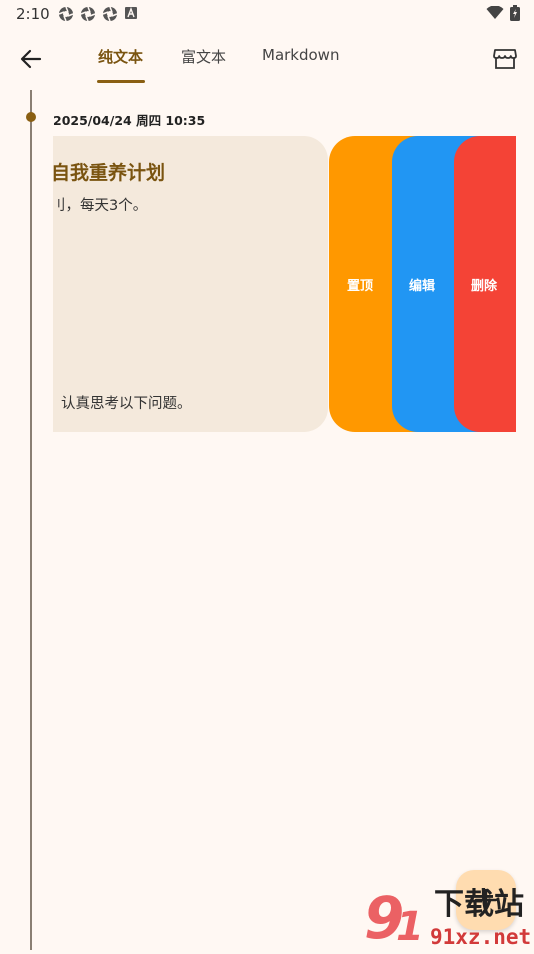  What do you see at coordinates (131, 13) in the screenshot?
I see `font-a-icon` at bounding box center [131, 13].